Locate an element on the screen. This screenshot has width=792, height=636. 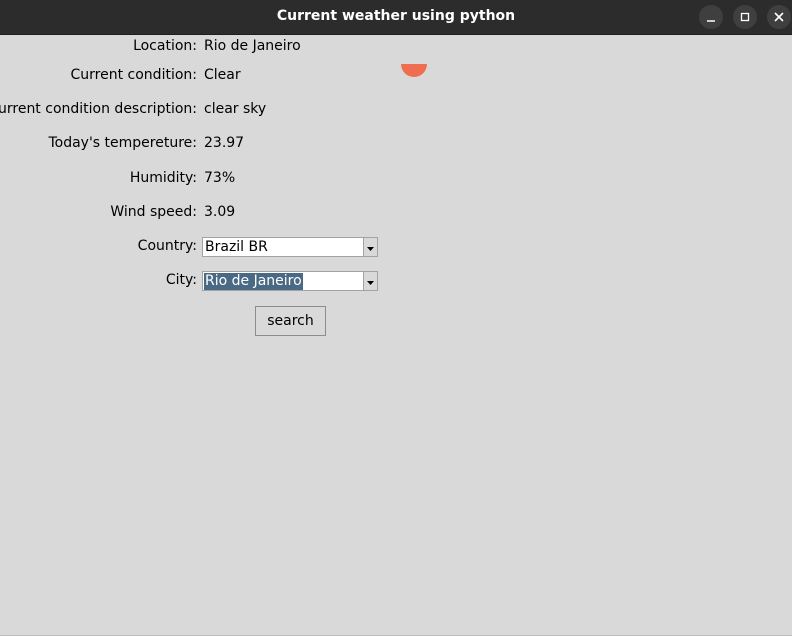
minimize-icon is located at coordinates (711, 21).